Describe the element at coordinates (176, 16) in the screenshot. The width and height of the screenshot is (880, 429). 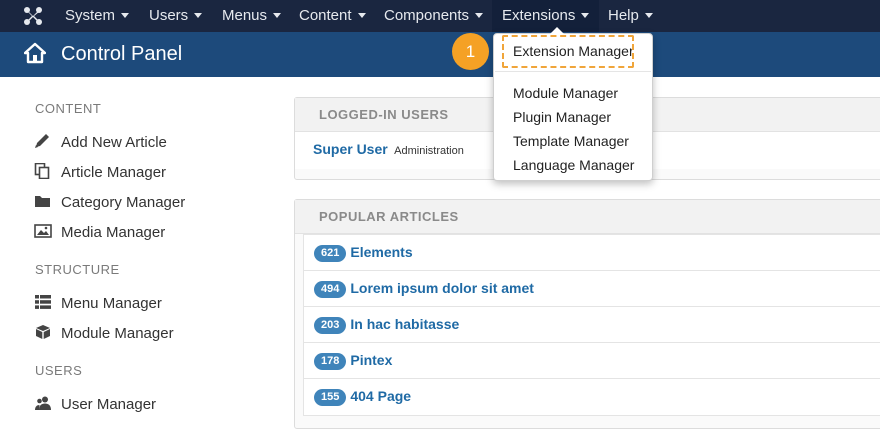
I see `nav-users: Users` at that location.